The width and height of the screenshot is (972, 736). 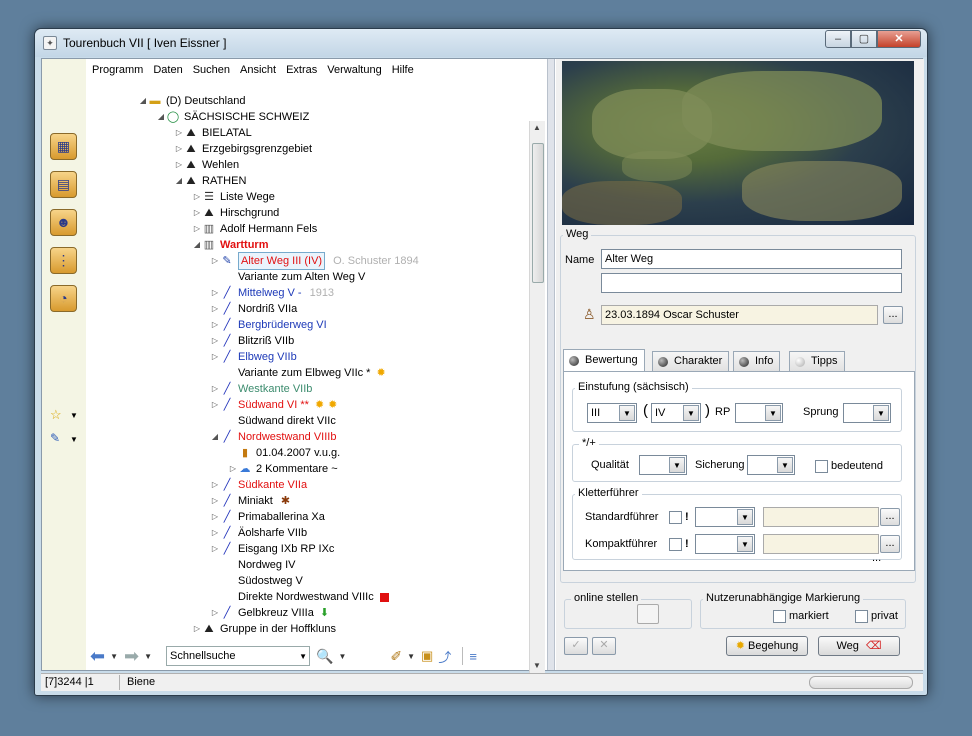 I want to click on close-button: ✕, so click(x=899, y=39).